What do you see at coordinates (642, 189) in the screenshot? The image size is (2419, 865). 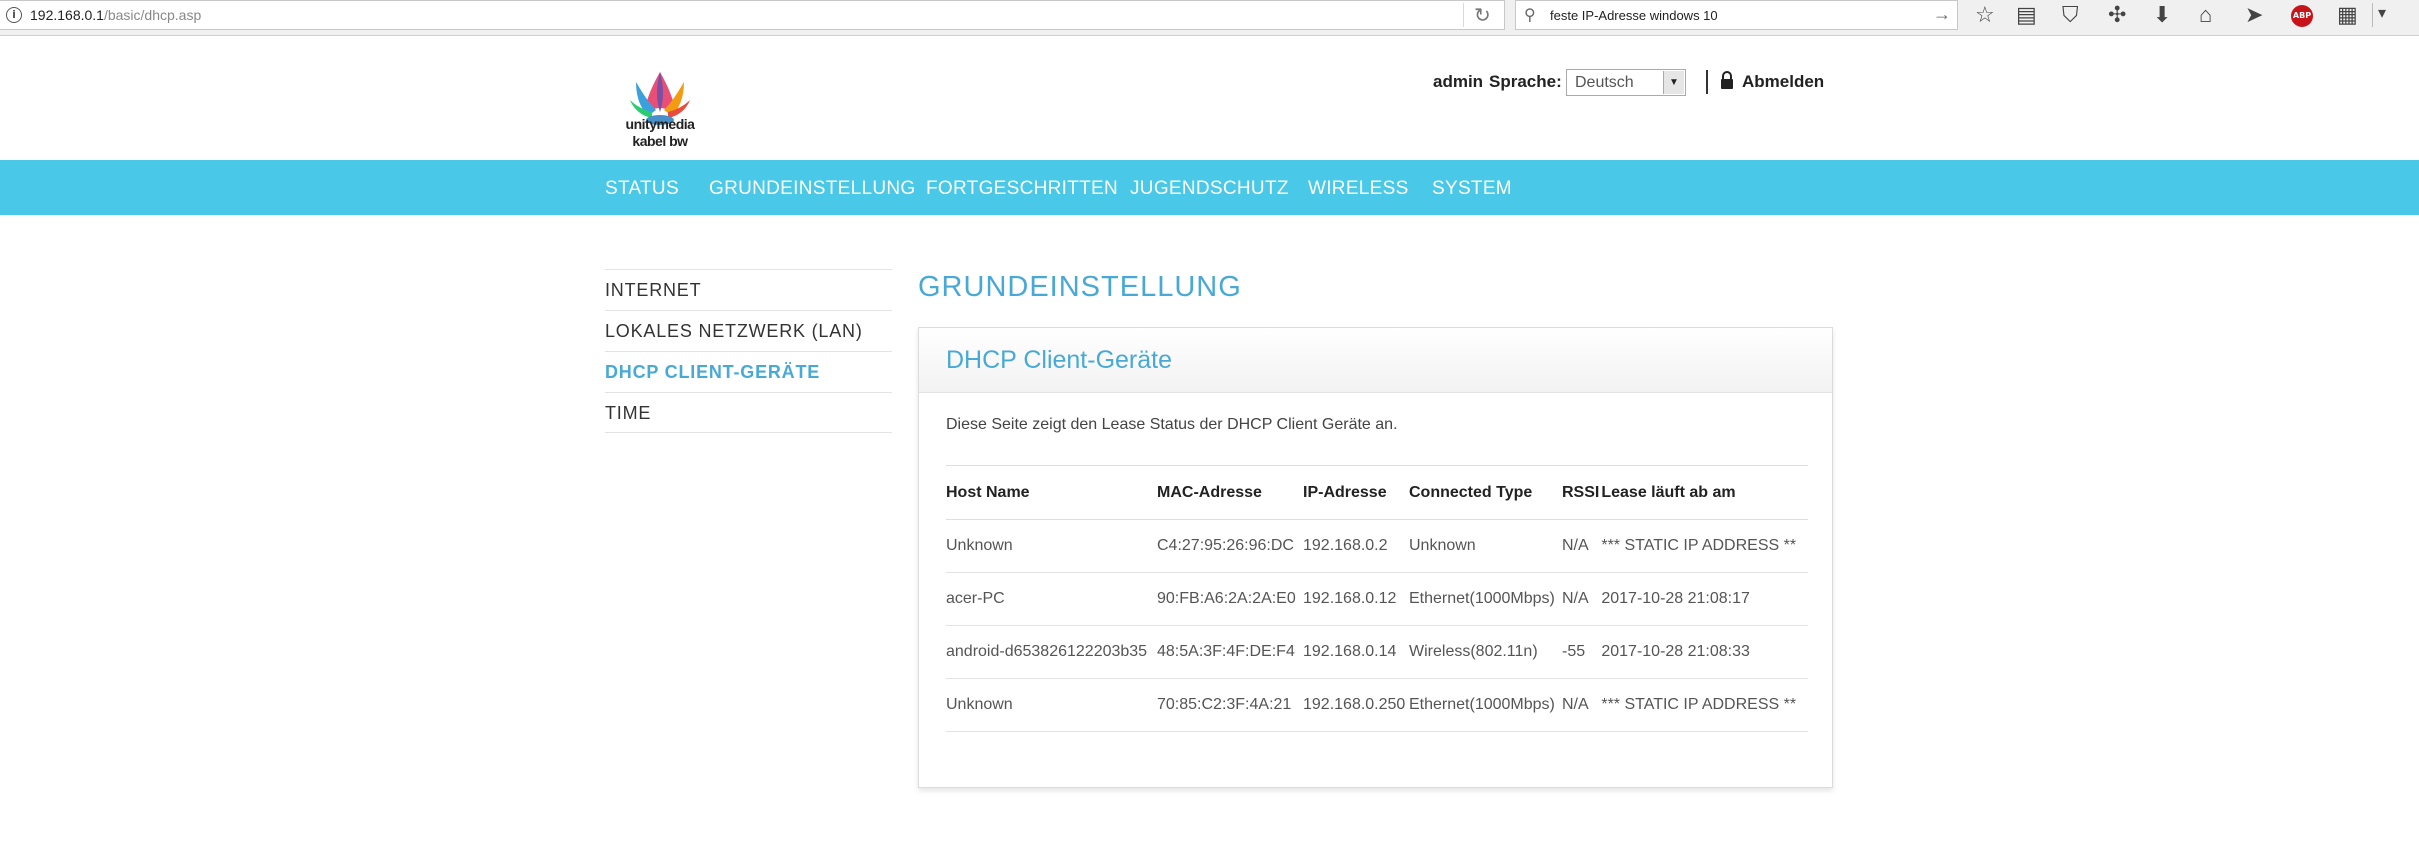 I see `nav-status: STATUS` at bounding box center [642, 189].